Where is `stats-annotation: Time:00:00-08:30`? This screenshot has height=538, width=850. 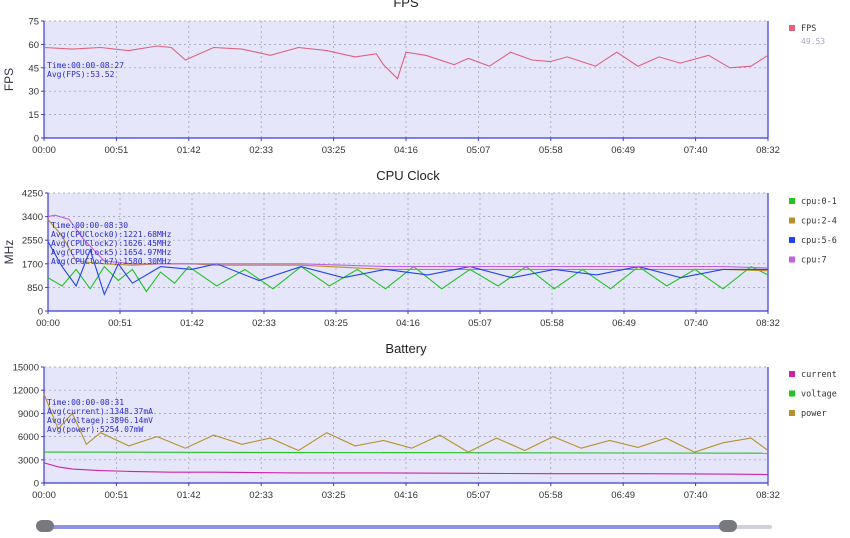 stats-annotation: Time:00:00-08:30 is located at coordinates (89, 225).